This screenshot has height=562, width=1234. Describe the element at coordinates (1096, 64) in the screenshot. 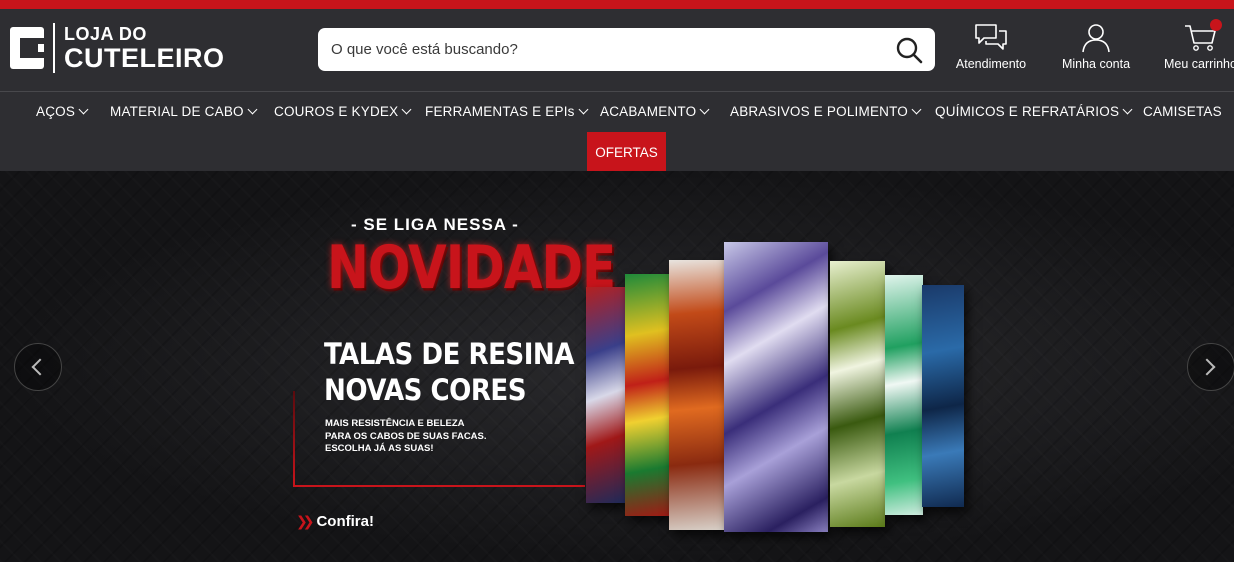

I see `account-label: Minha conta` at that location.